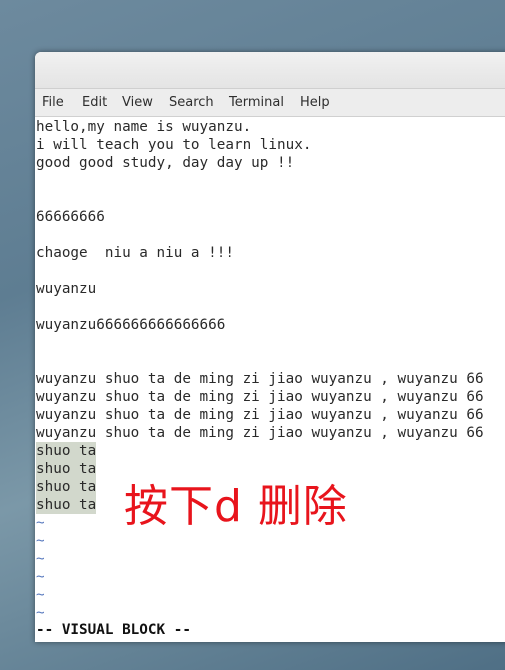 This screenshot has width=505, height=670. Describe the element at coordinates (174, 145) in the screenshot. I see `text-line: i will teach you to learn linux.` at that location.